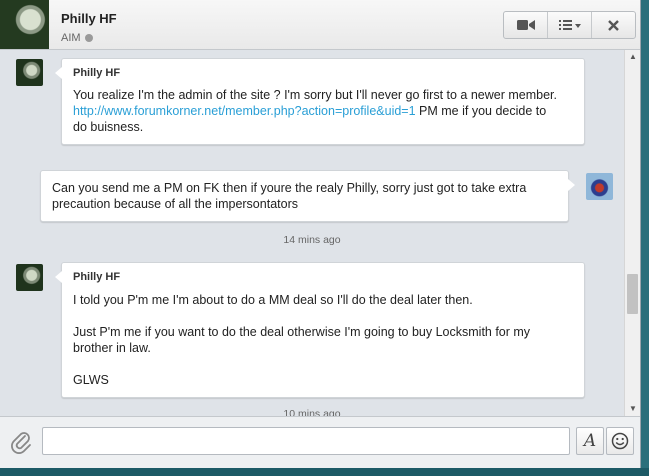 This screenshot has width=649, height=476. I want to click on status-indicator, so click(88, 38).